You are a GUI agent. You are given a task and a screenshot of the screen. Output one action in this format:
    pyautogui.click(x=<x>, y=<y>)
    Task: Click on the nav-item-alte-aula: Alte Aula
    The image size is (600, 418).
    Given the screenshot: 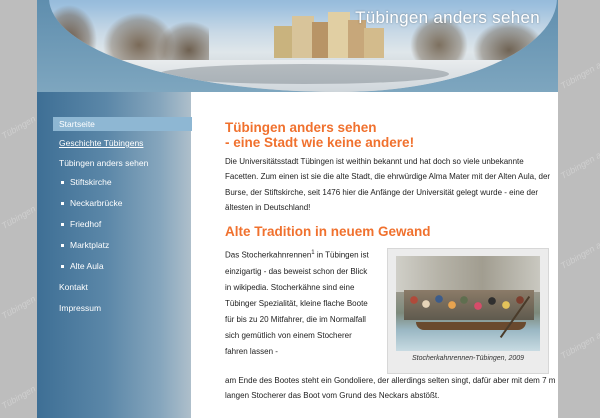 What is the action you would take?
    pyautogui.click(x=114, y=266)
    